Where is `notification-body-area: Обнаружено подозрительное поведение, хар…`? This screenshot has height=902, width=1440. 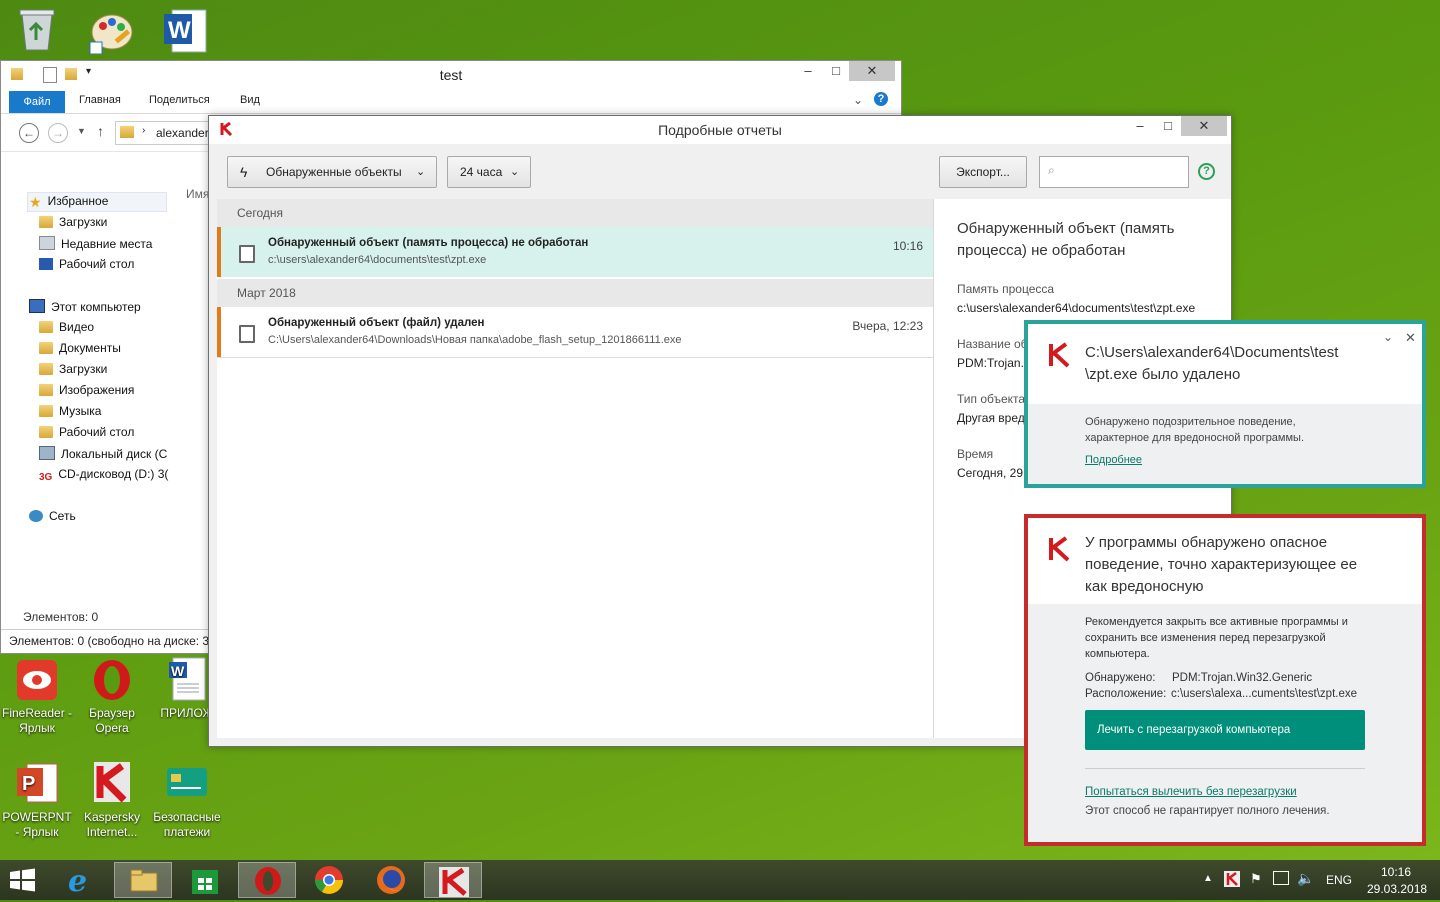 notification-body-area: Обнаружено подозрительное поведение, хар… is located at coordinates (1225, 444).